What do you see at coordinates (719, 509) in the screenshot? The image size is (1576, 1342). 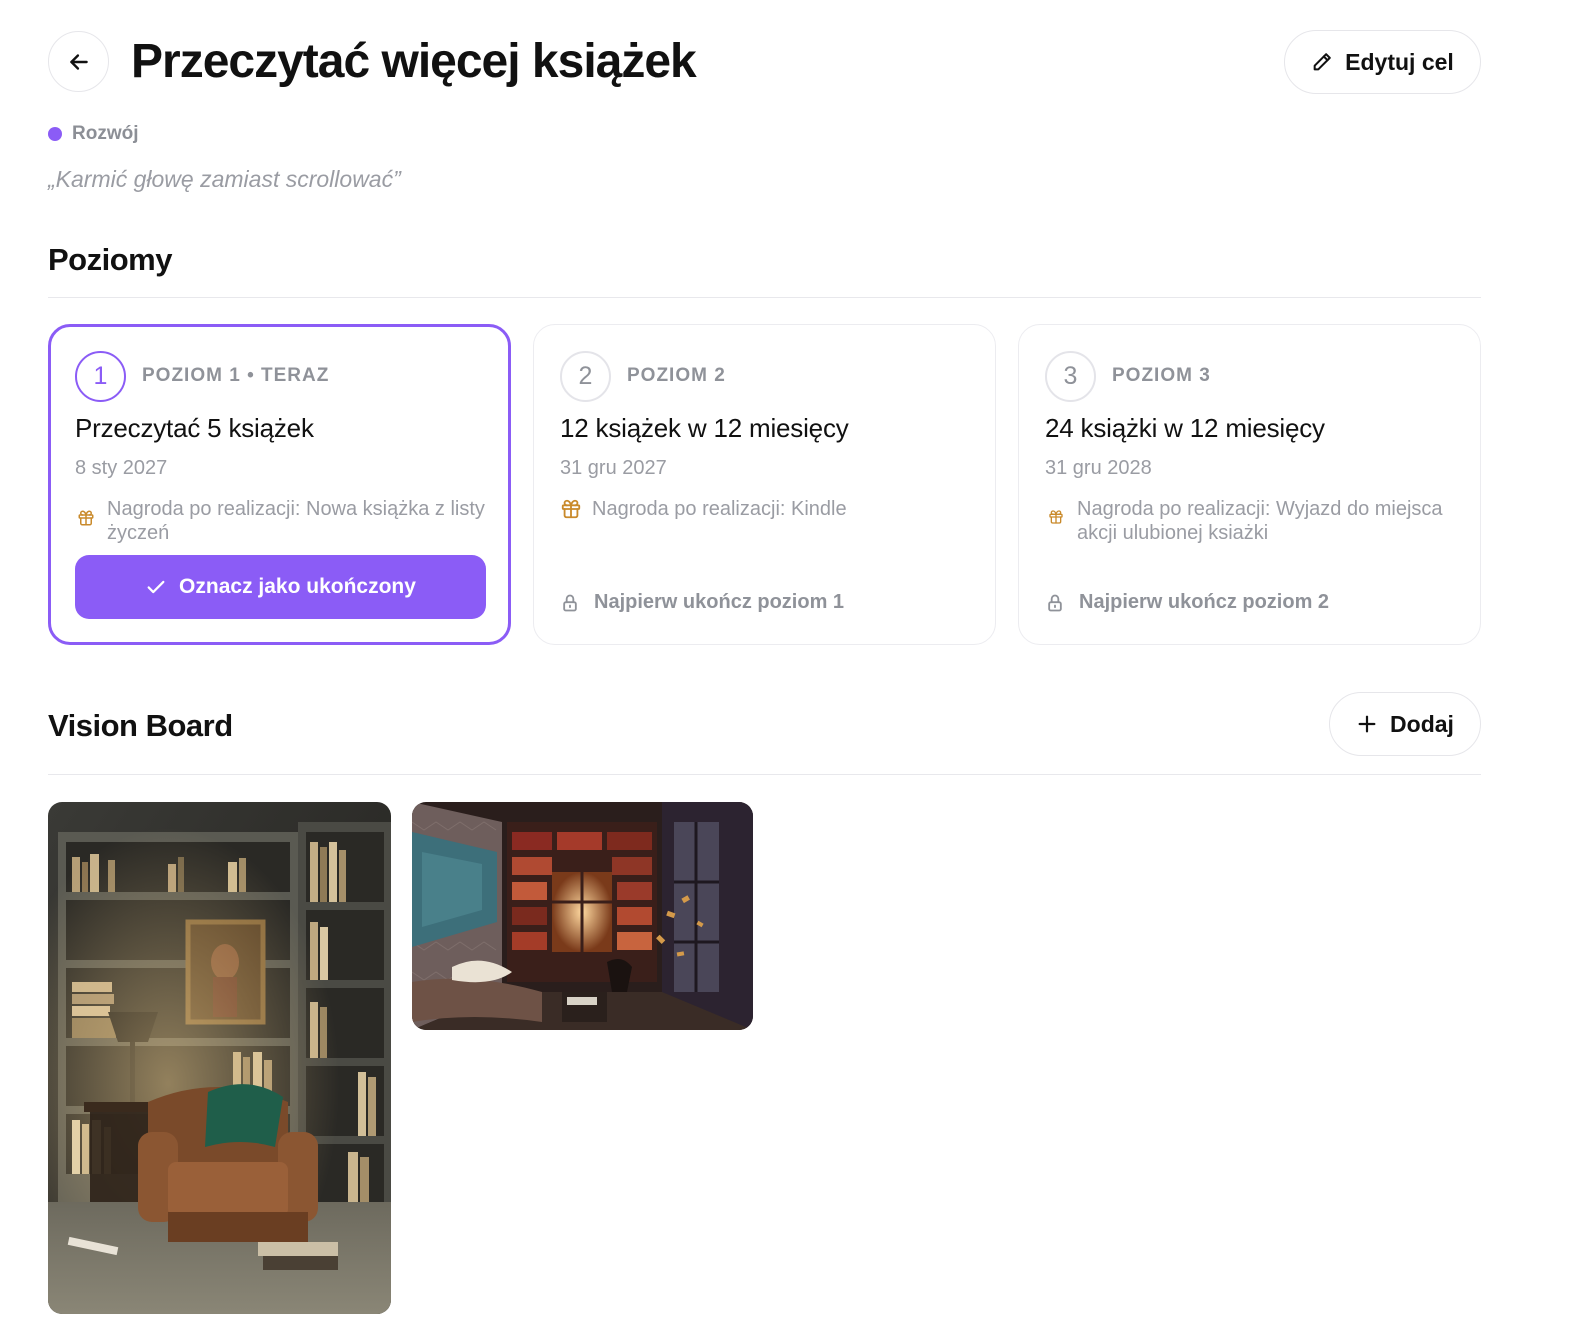 I see `level-reward-text: Nagroda po realizacji: Kindle` at bounding box center [719, 509].